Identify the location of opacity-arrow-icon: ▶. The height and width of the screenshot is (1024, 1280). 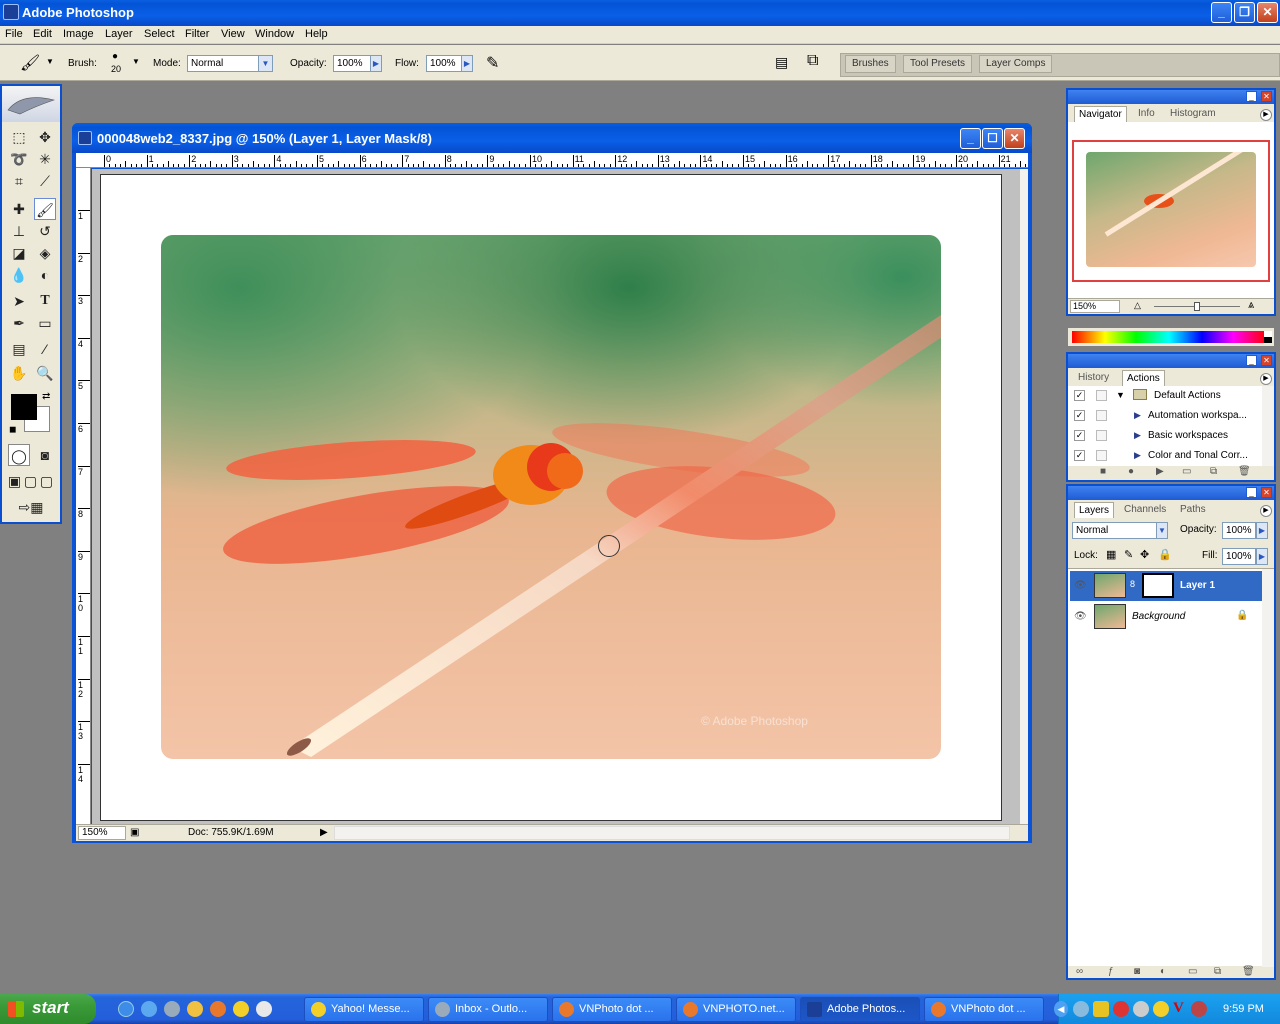
(376, 63).